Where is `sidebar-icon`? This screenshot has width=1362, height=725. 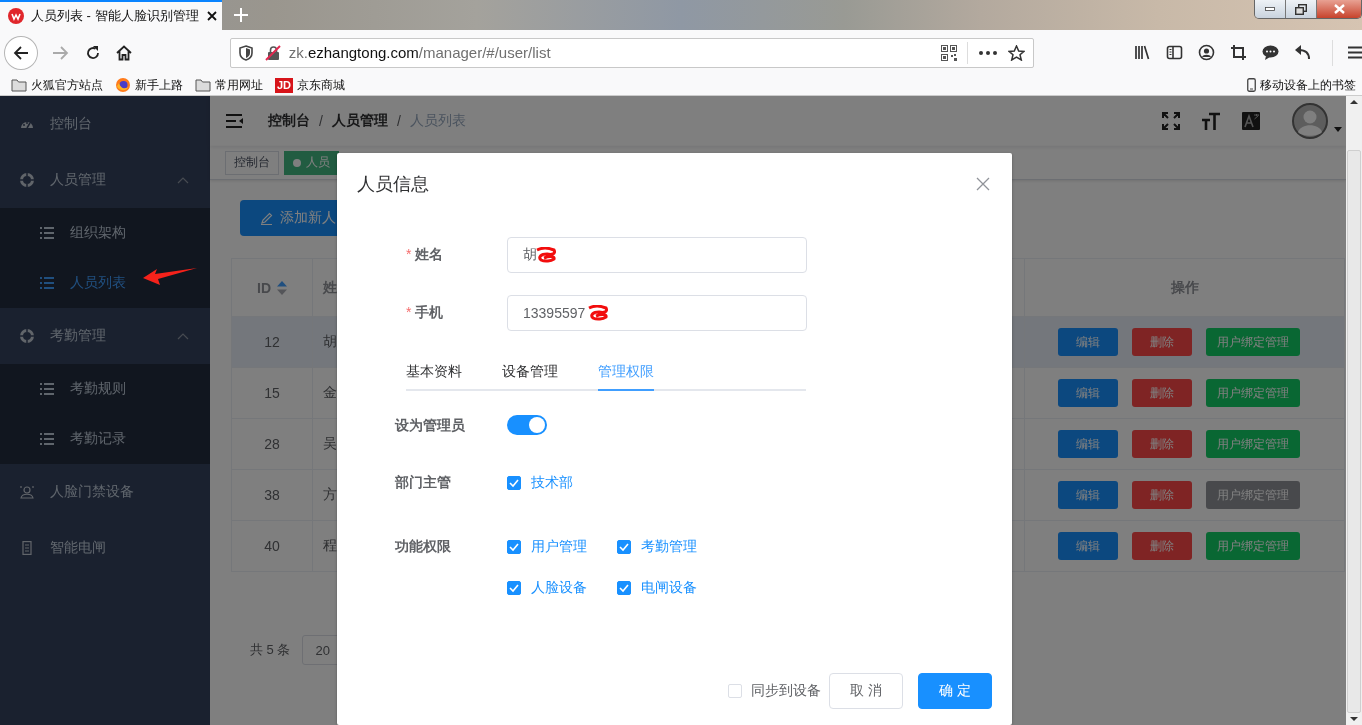 sidebar-icon is located at coordinates (1174, 52).